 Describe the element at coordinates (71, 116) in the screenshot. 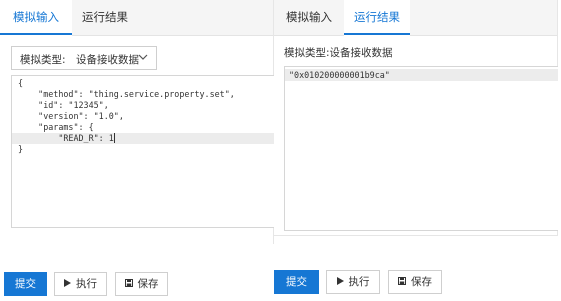

I see `code-line: "version": "1.0",` at that location.